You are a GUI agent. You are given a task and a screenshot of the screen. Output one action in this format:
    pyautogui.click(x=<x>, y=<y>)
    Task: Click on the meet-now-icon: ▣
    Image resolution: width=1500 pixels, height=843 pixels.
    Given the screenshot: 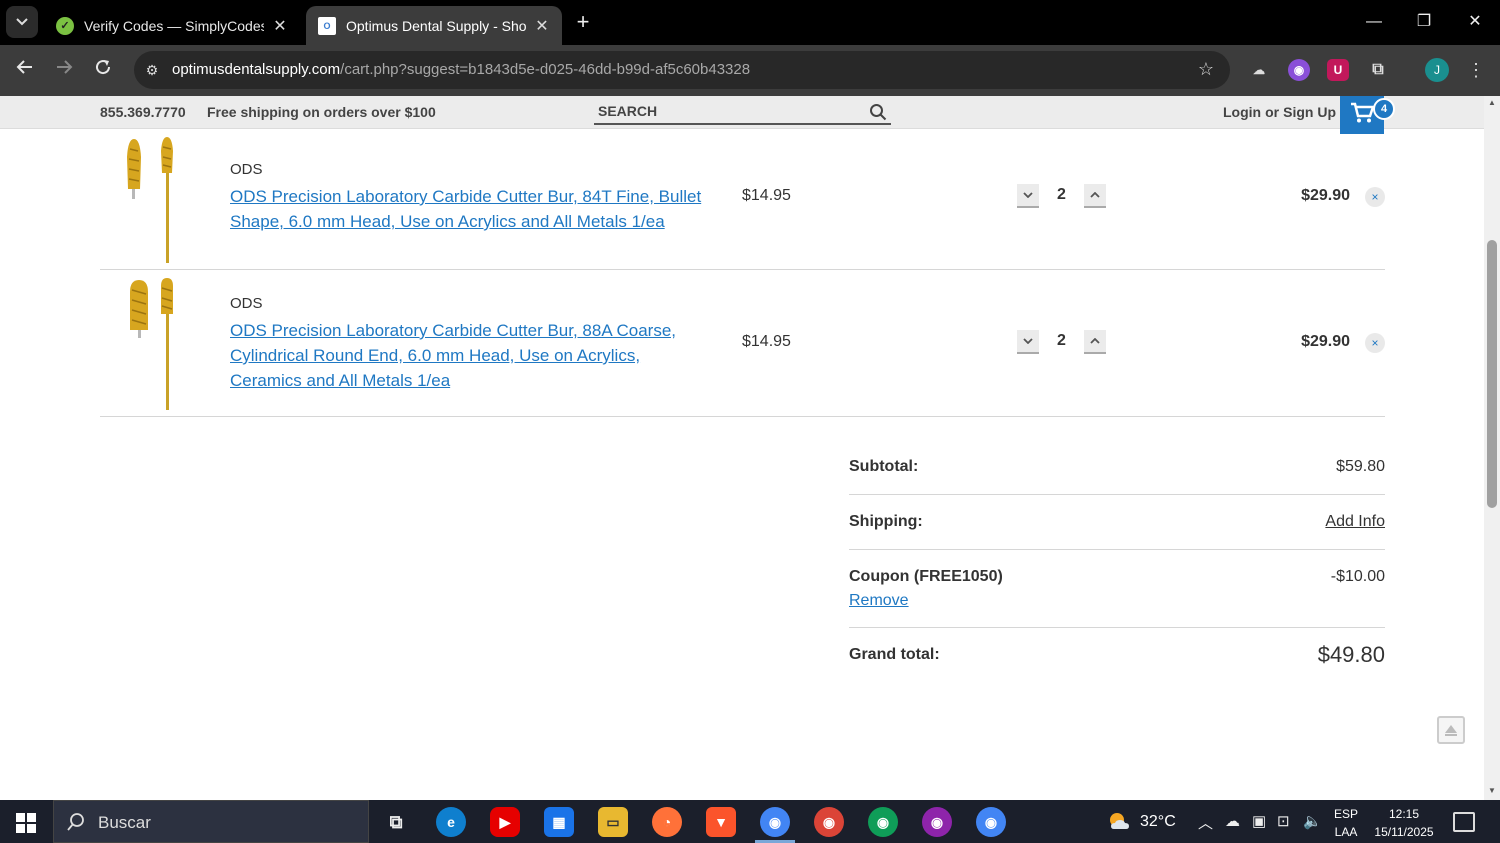 What is the action you would take?
    pyautogui.click(x=1259, y=821)
    